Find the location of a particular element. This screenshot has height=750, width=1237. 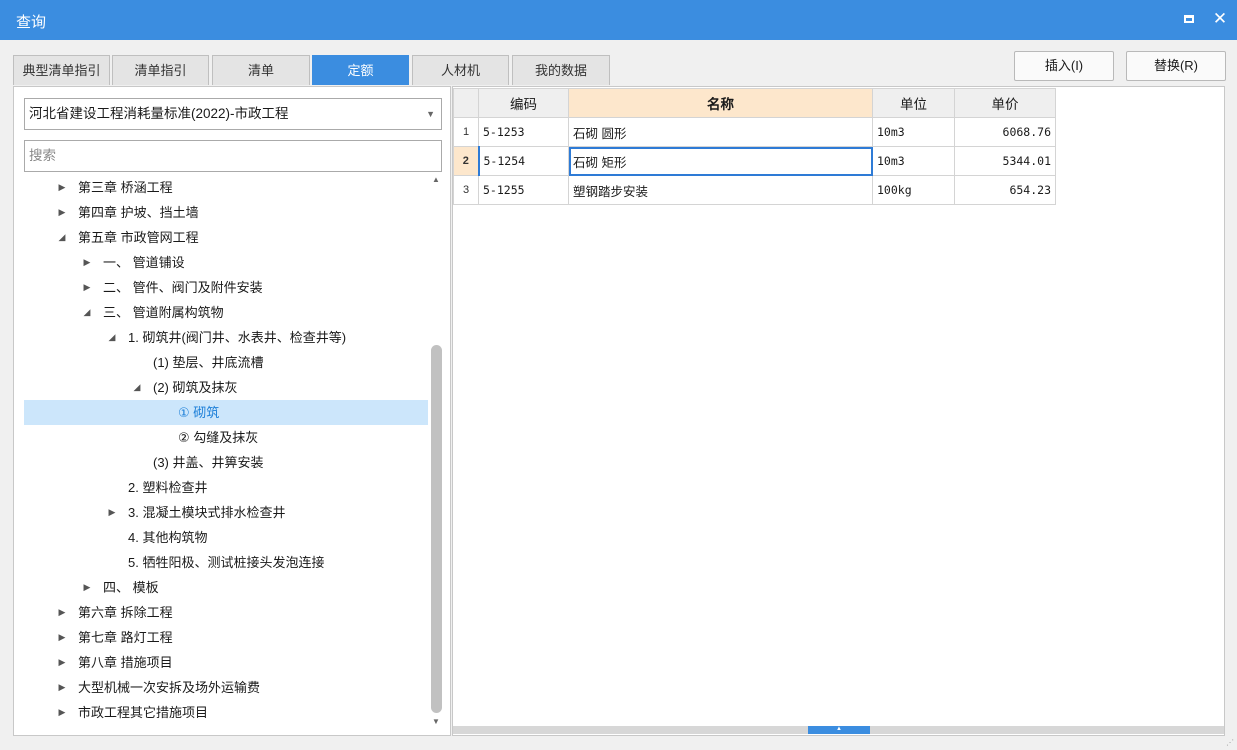

tree-node-label: 2. 塑料检查井 is located at coordinates (168, 487).